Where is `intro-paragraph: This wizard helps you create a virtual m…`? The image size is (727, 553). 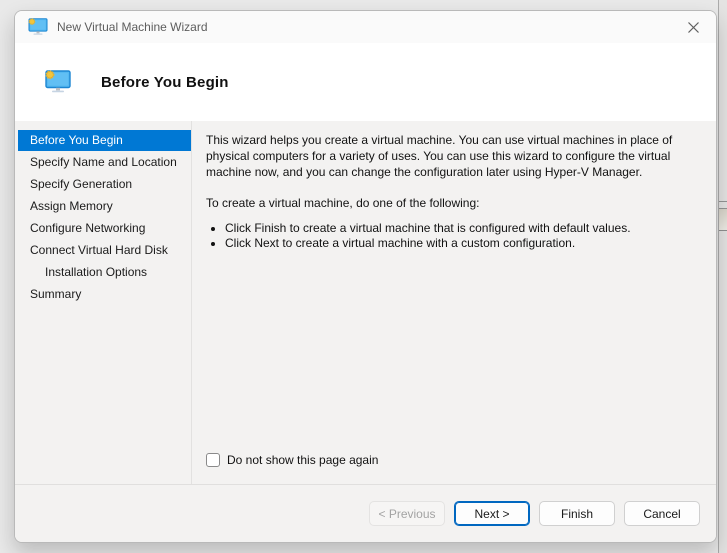
intro-paragraph: This wizard helps you create a virtual m… is located at coordinates (439, 156).